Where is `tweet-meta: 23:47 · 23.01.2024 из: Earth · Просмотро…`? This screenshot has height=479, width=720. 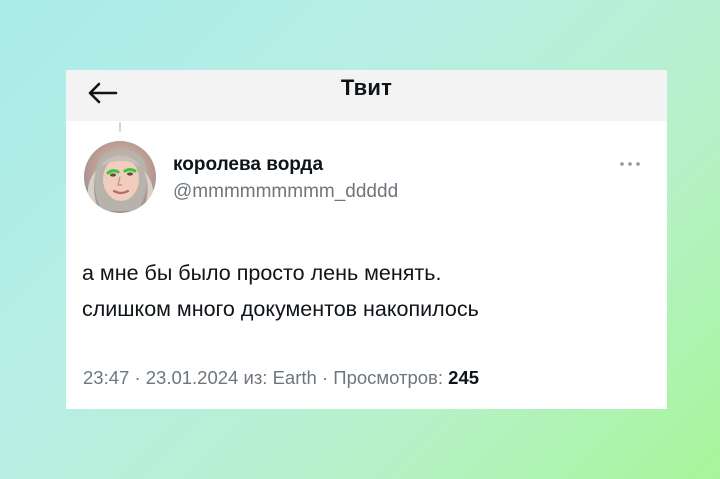
tweet-meta: 23:47 · 23.01.2024 из: Earth · Просмотро… is located at coordinates (281, 378).